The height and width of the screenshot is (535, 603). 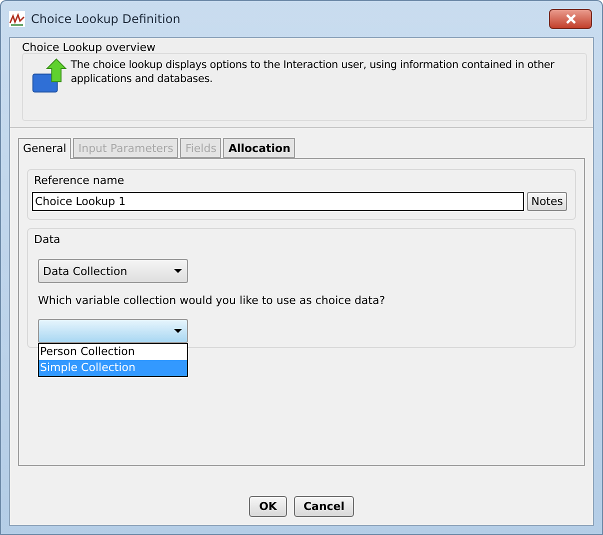 What do you see at coordinates (212, 300) in the screenshot?
I see `question-text: Which variable collection would you like to use as choice data?` at bounding box center [212, 300].